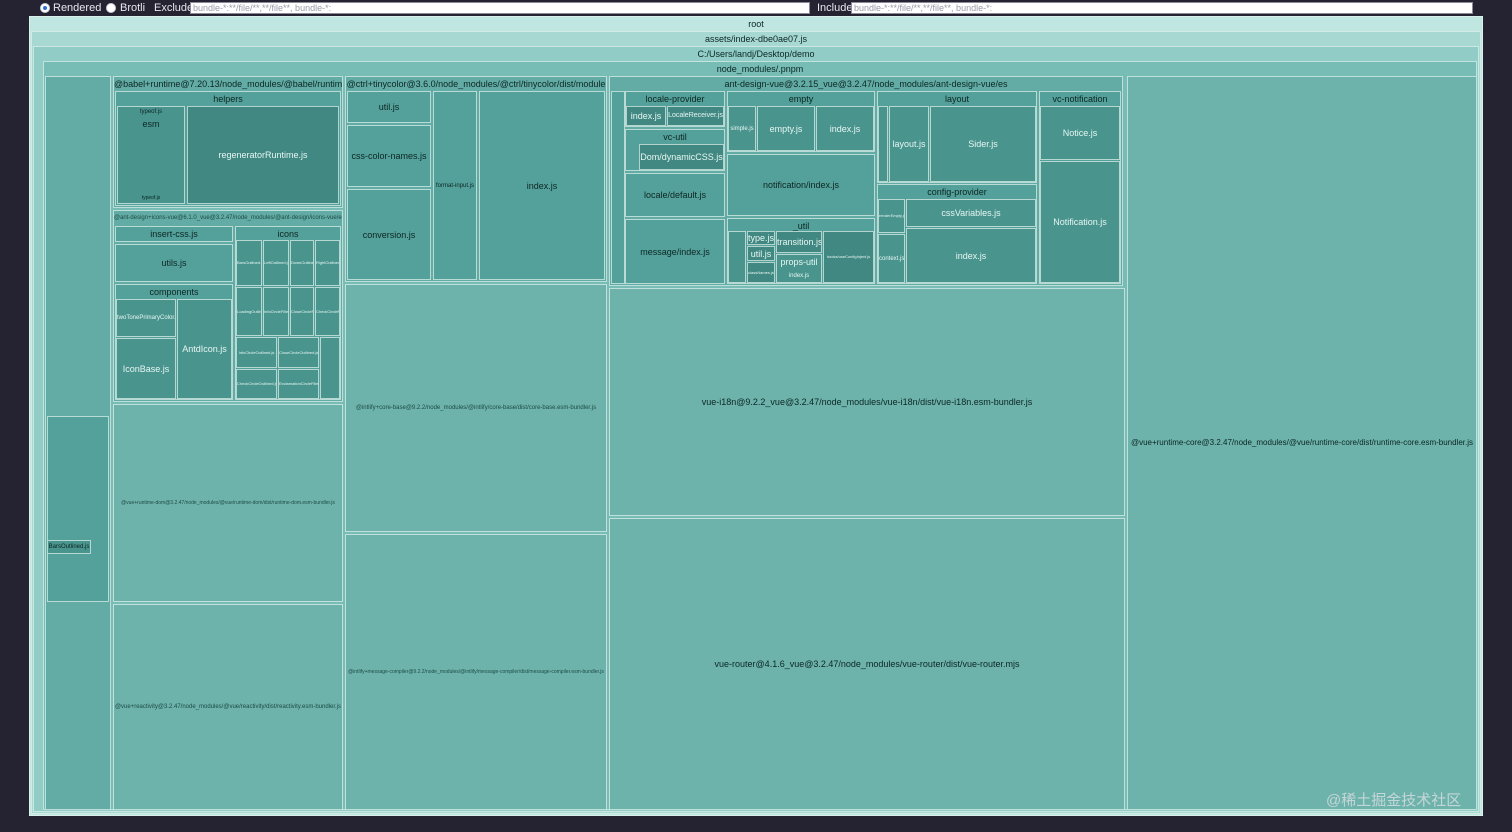 The height and width of the screenshot is (832, 1512). I want to click on css-color-names-label: css-color-names.js, so click(389, 156).